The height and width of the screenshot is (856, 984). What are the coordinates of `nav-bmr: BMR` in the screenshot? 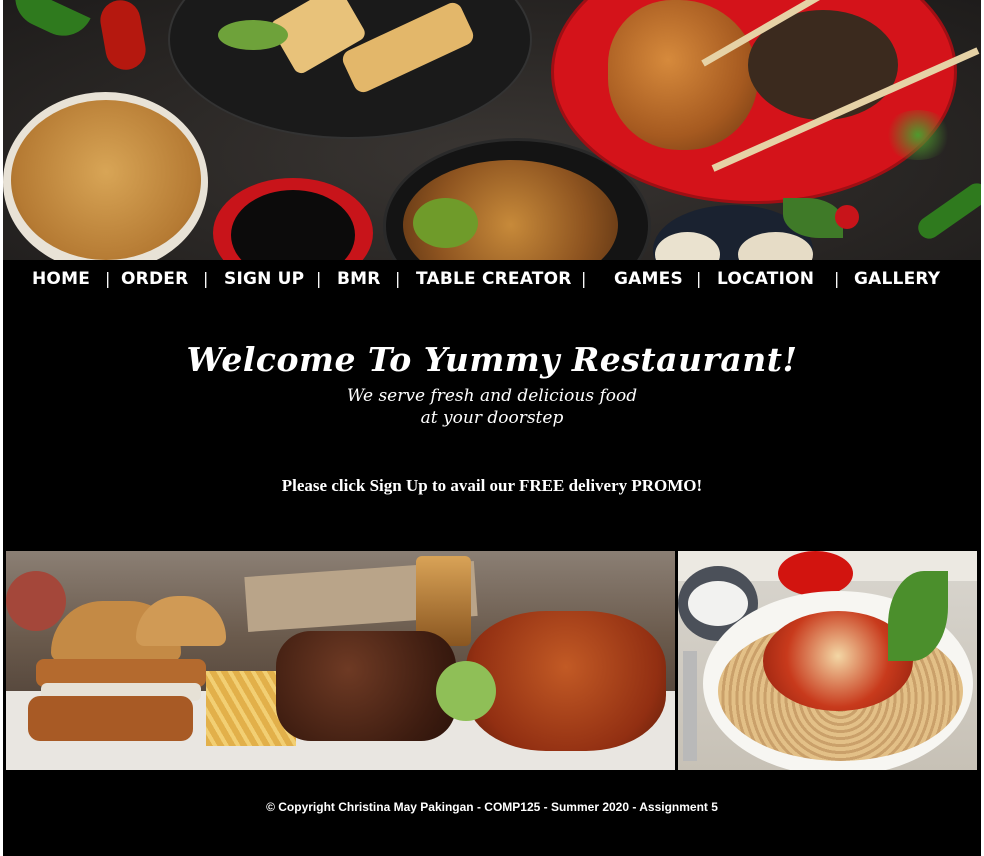 It's located at (359, 279).